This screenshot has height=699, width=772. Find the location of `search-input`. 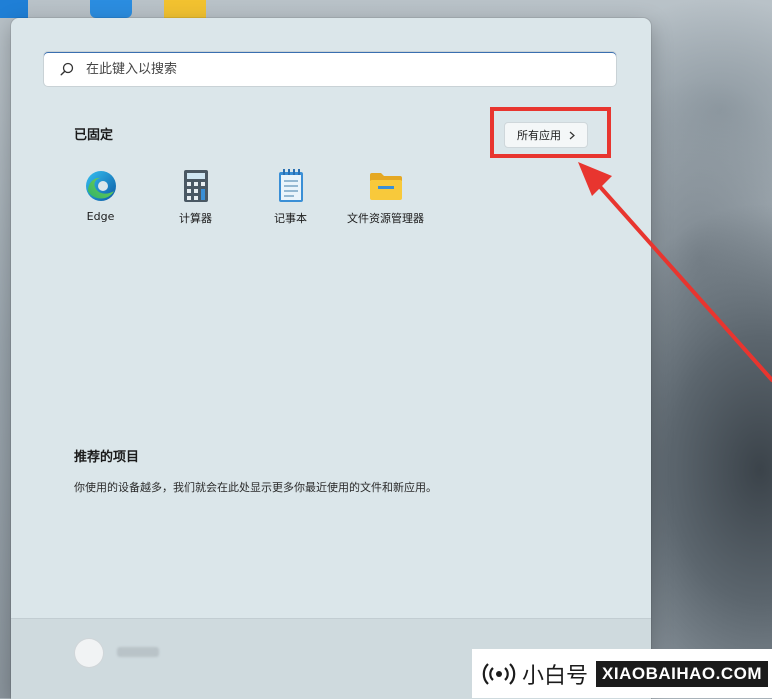

search-input is located at coordinates (336, 69).